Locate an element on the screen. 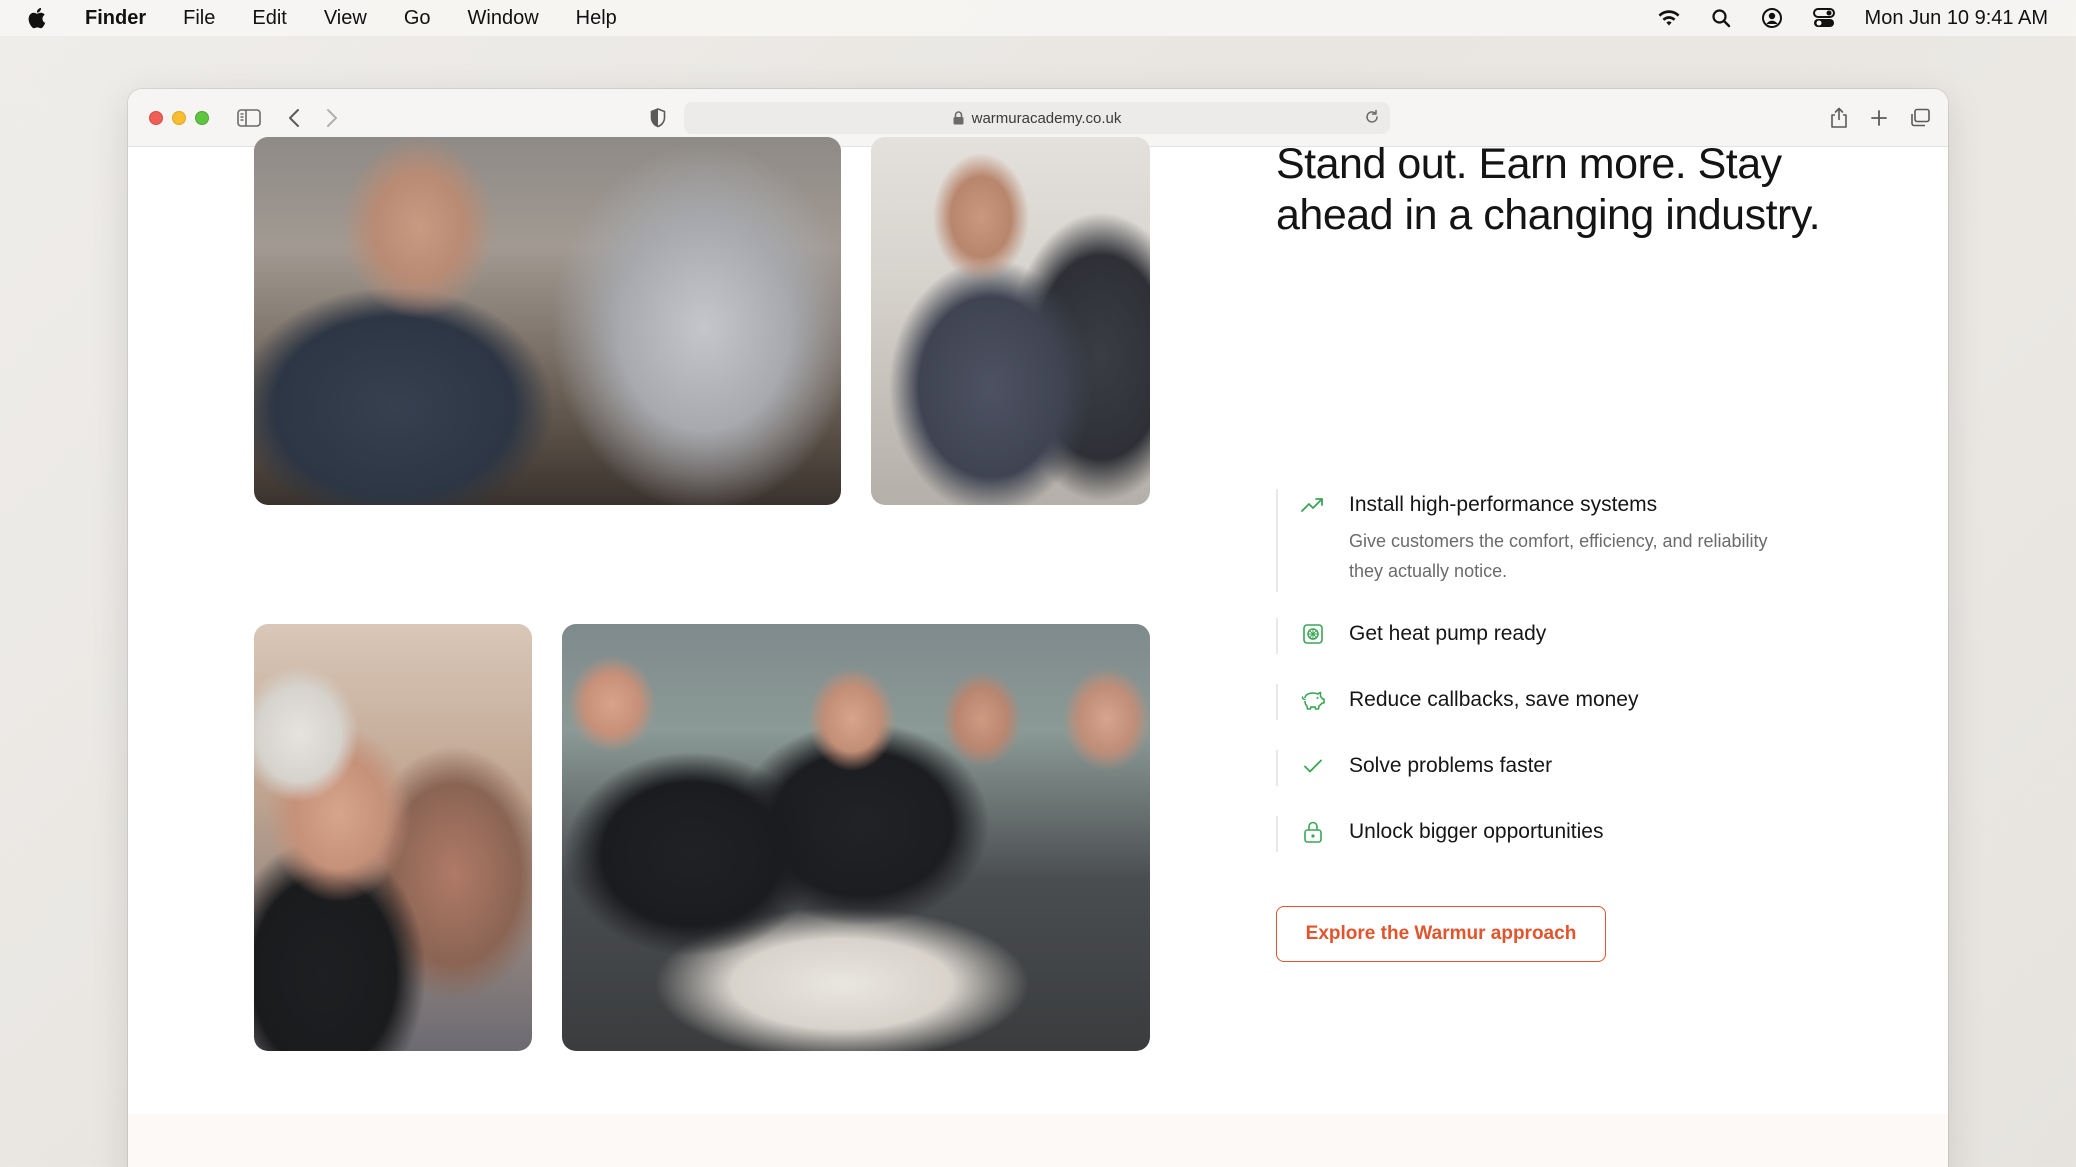 This screenshot has height=1167, width=2076. menu-clock: Mon Jun 10 9:41 AM is located at coordinates (1956, 18).